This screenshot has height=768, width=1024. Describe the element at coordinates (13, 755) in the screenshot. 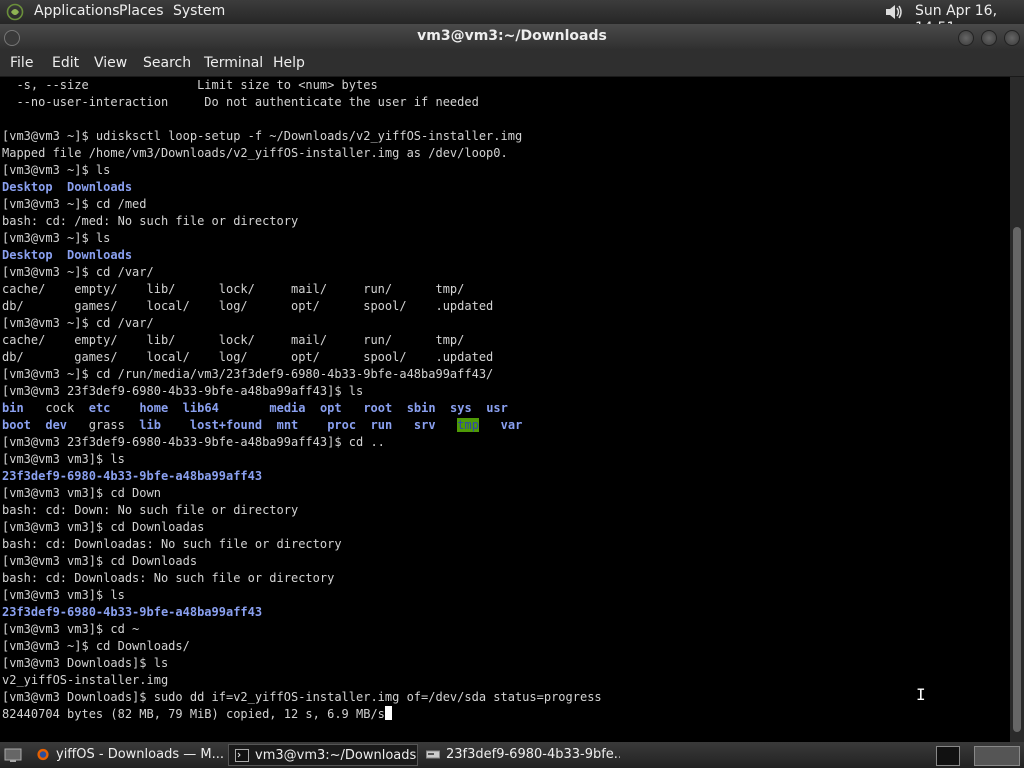

I see `show-desktop-icon` at that location.